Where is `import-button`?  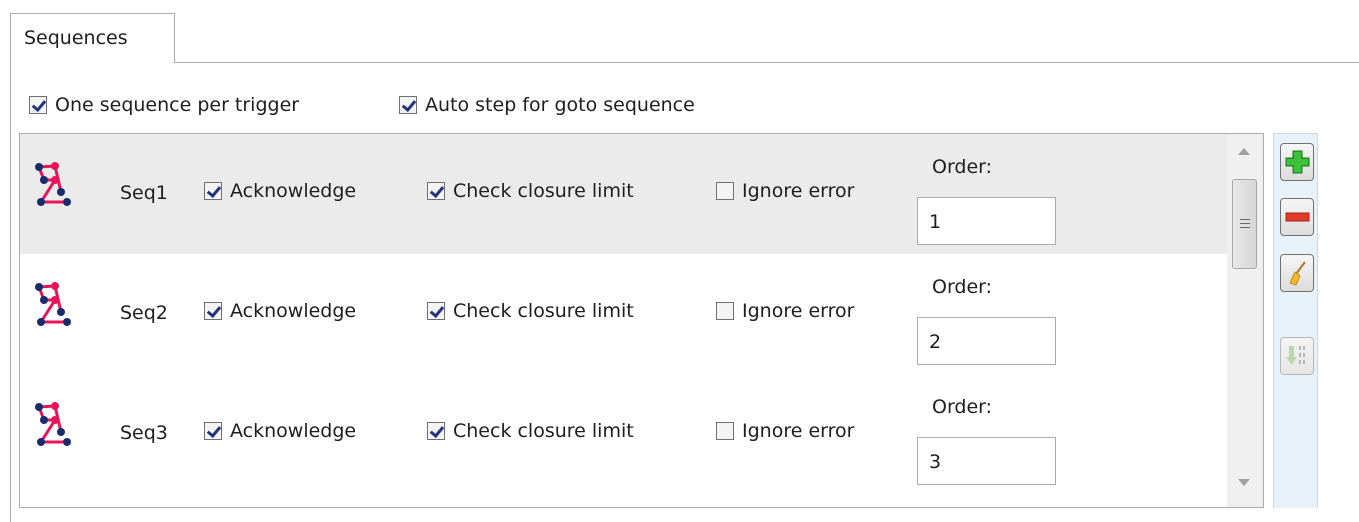 import-button is located at coordinates (1297, 356).